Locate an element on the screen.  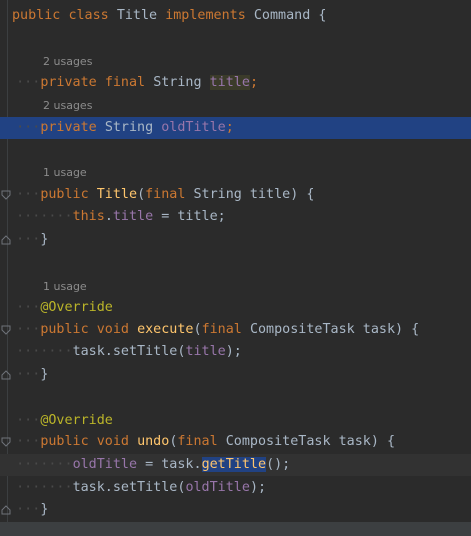
code-line-constructor: ···public Title(final String title) { is located at coordinates (235, 195).